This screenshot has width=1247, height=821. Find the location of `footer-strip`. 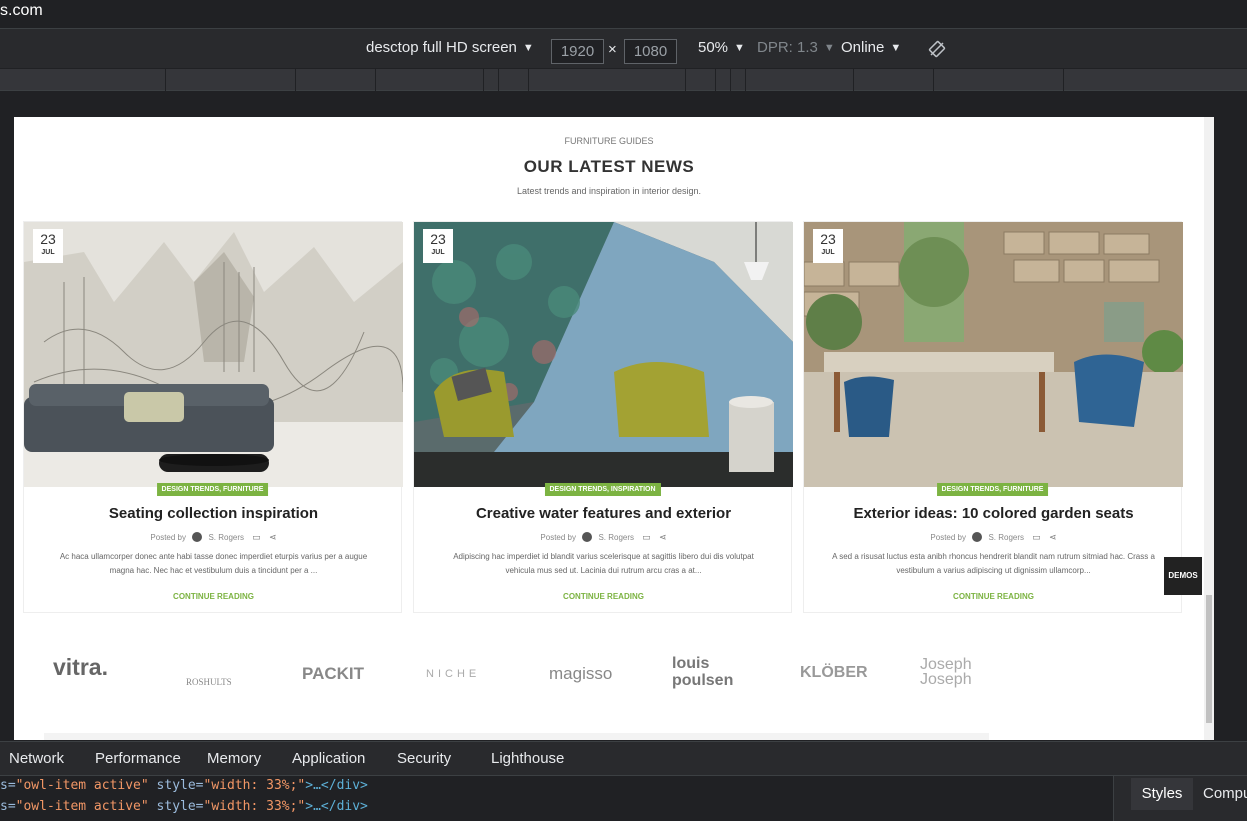

footer-strip is located at coordinates (516, 736).